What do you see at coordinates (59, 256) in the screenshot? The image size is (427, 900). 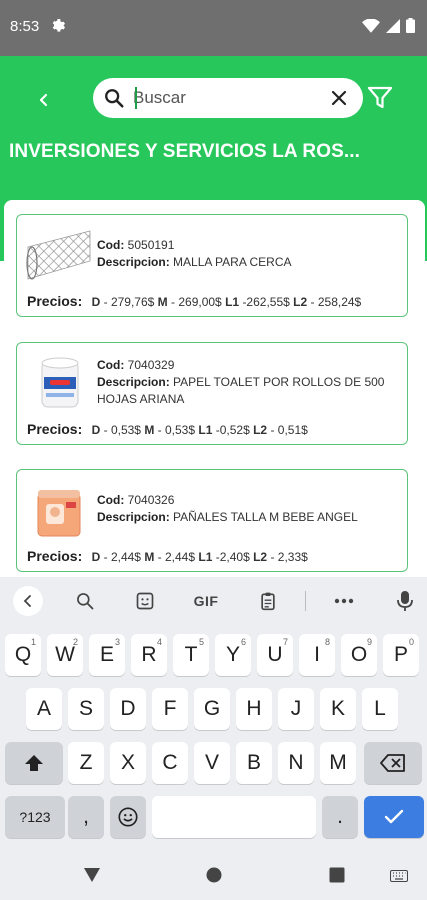 I see `product-image-fence-mesh` at bounding box center [59, 256].